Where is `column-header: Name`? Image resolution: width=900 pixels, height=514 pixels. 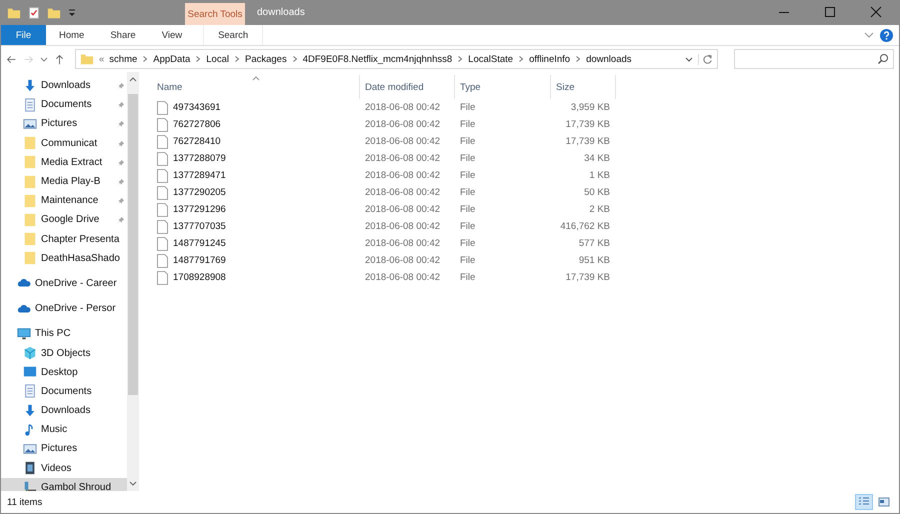
column-header: Name is located at coordinates (249, 87).